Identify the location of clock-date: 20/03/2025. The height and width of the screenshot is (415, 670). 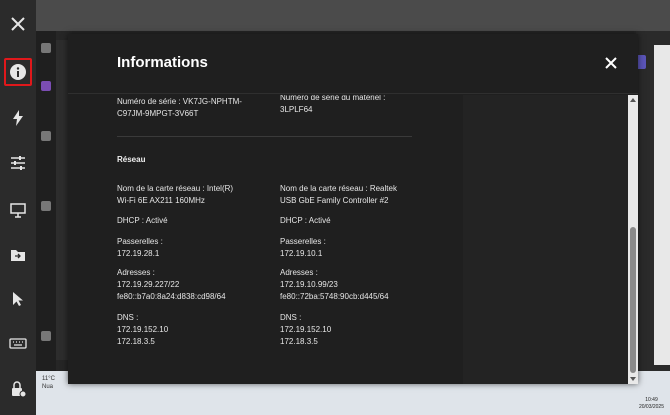
(651, 407).